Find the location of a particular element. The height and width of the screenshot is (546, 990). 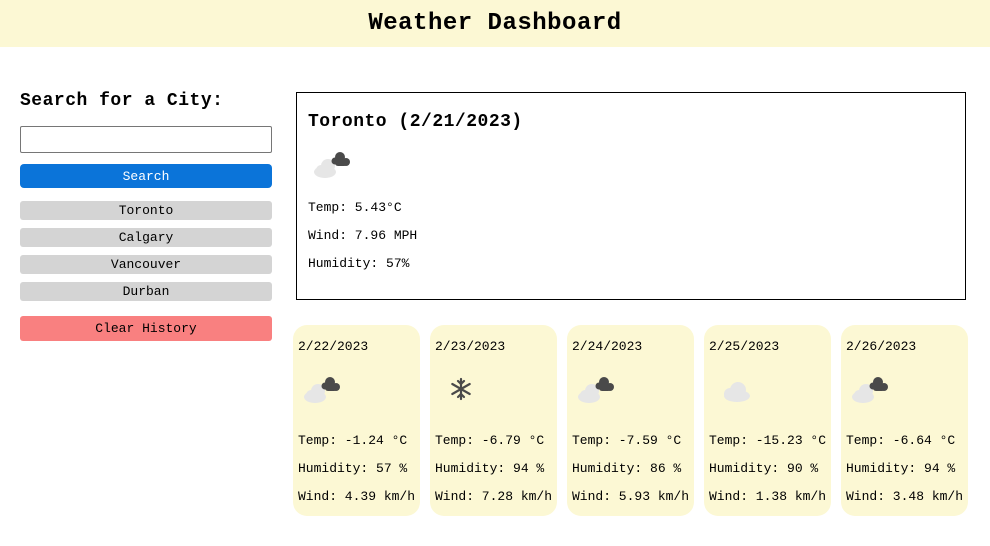

clear-history-button: Clear History is located at coordinates (146, 328).